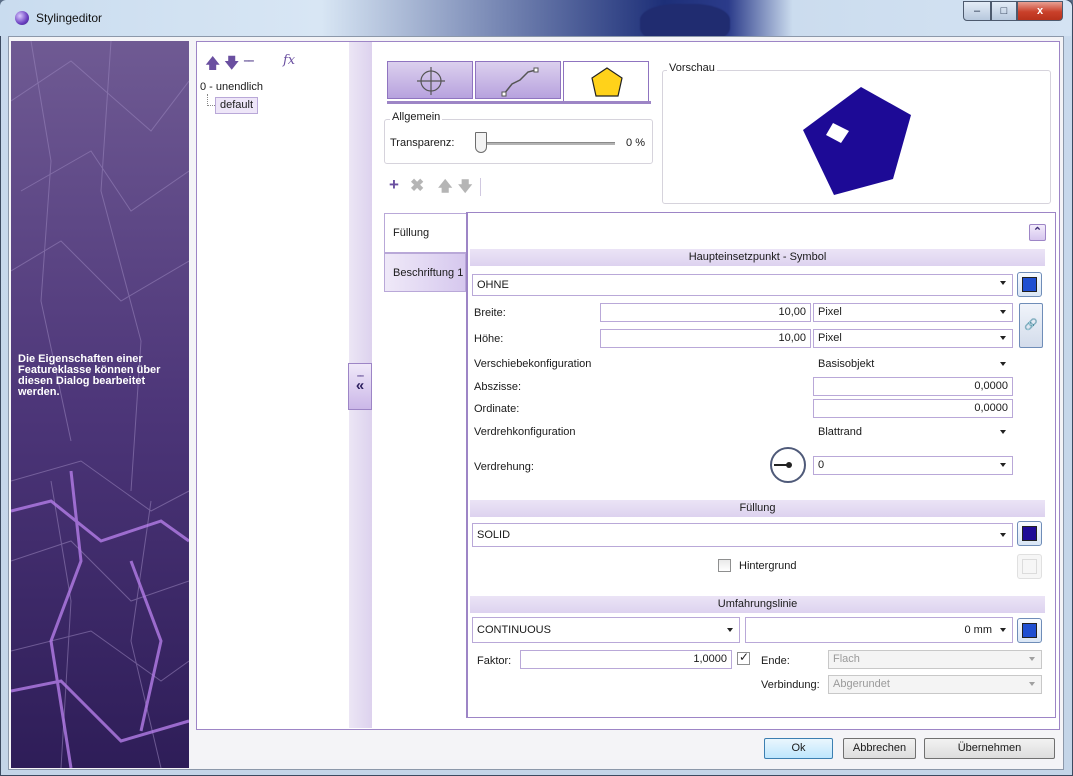 This screenshot has width=1073, height=776. What do you see at coordinates (465, 188) in the screenshot?
I see `move-down-icon: 🡇` at bounding box center [465, 188].